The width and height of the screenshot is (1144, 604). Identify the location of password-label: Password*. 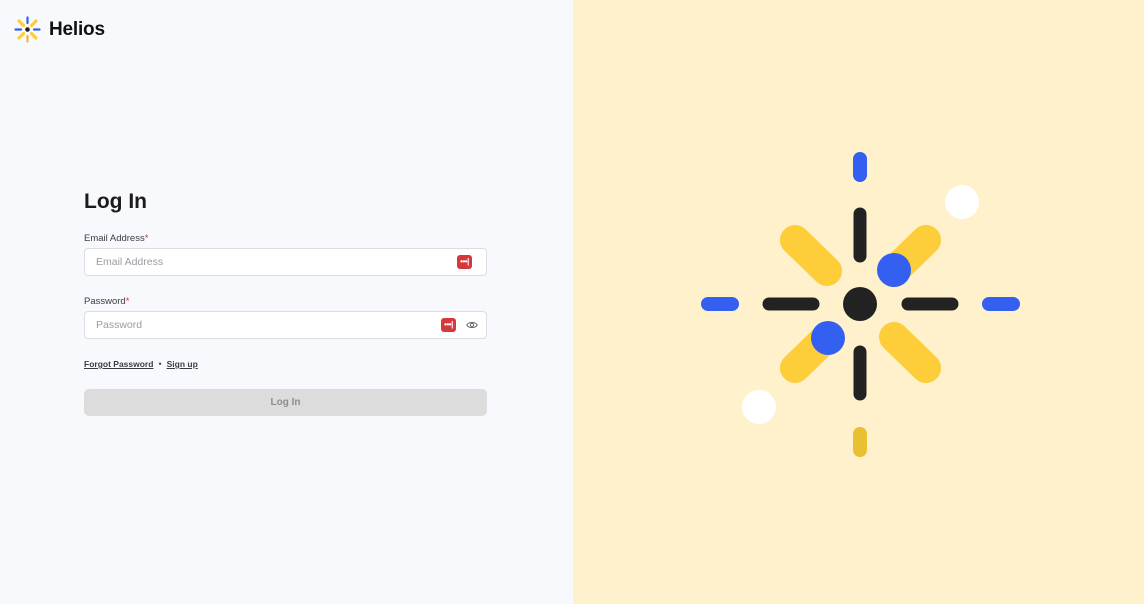
(285, 301).